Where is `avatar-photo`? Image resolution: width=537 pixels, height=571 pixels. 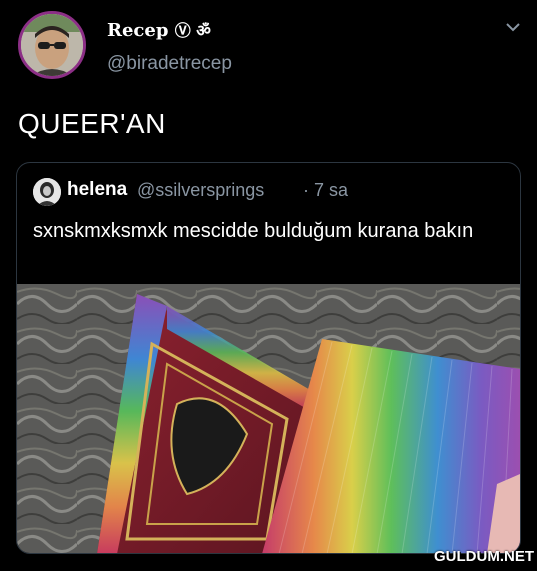 avatar-photo is located at coordinates (52, 45).